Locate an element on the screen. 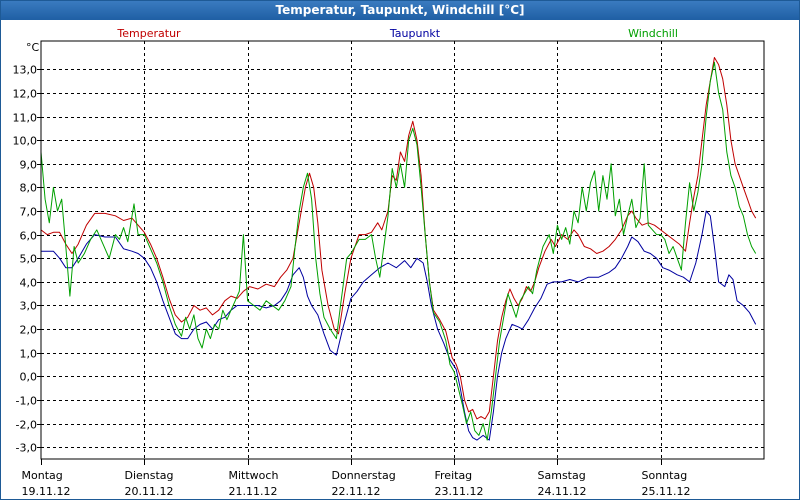 Image resolution: width=800 pixels, height=501 pixels. x-tick-day: Dienstag is located at coordinates (149, 475).